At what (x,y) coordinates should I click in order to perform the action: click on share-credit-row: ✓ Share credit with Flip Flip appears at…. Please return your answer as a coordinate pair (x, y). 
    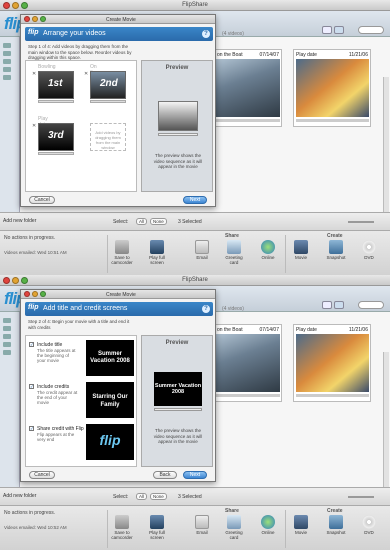
    Looking at the image, I should click on (82, 442).